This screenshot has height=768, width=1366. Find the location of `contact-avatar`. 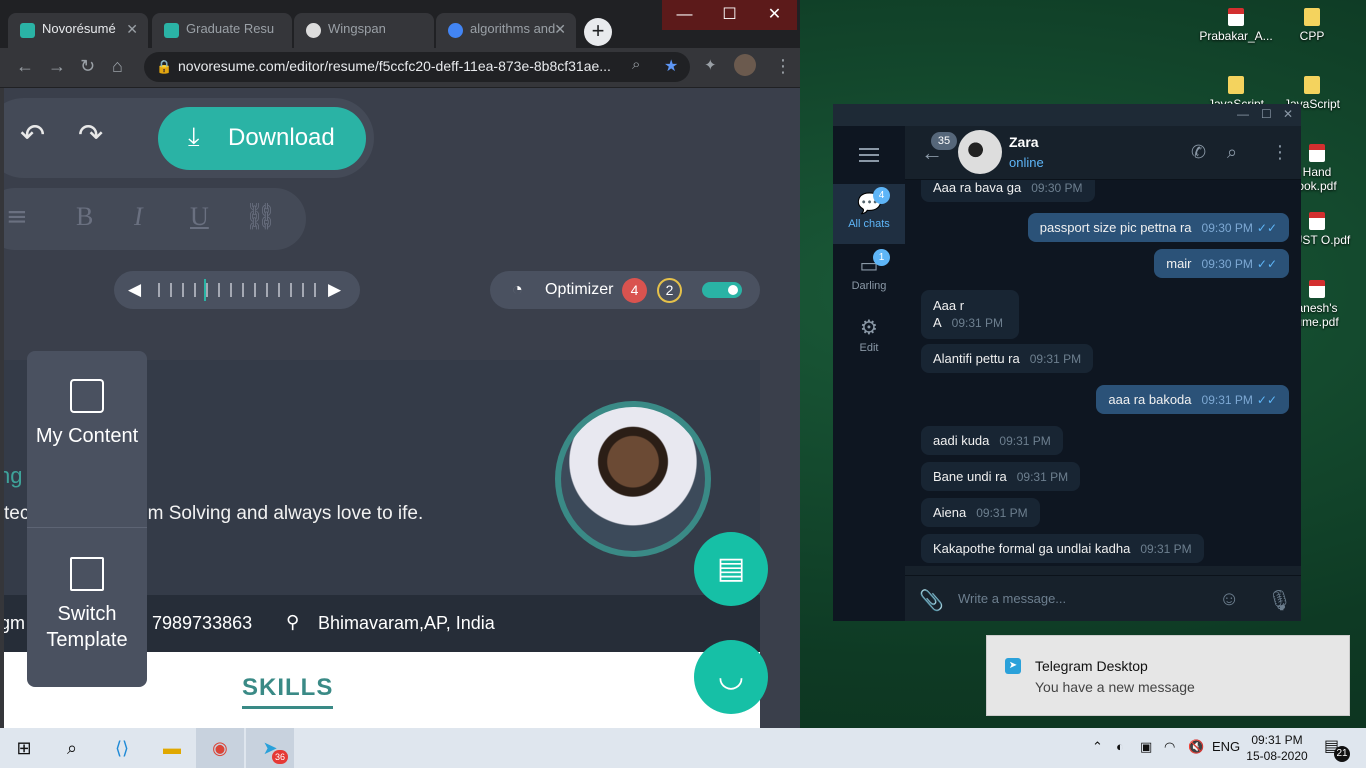

contact-avatar is located at coordinates (980, 152).